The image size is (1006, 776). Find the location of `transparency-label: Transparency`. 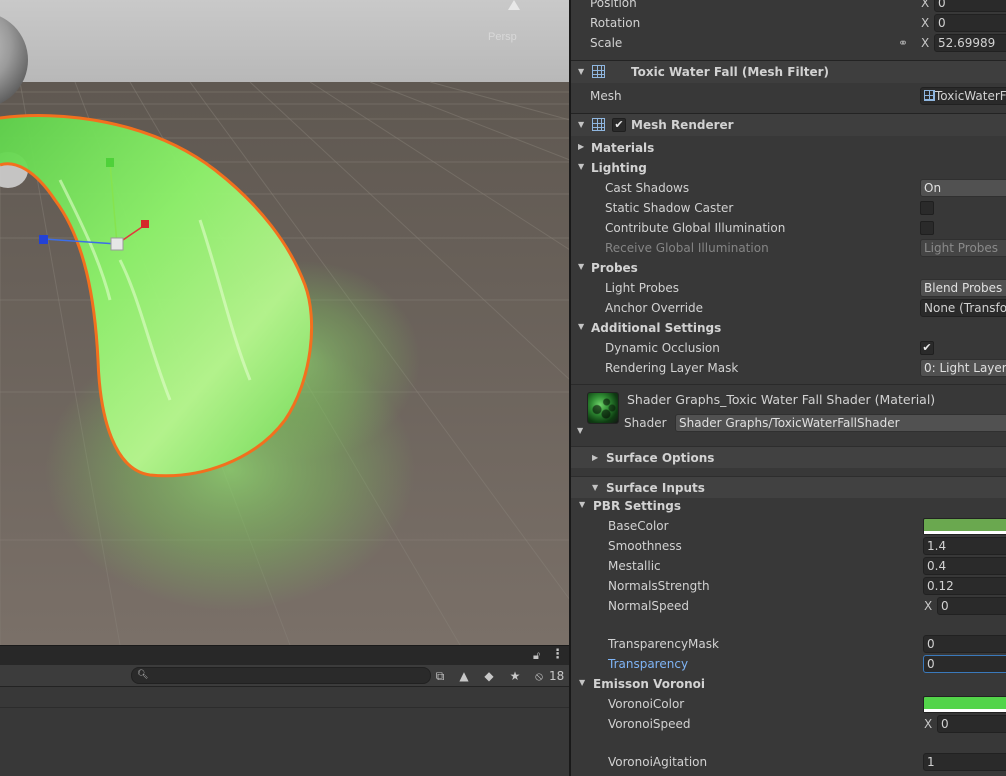

transparency-label: Transparency is located at coordinates (648, 664).